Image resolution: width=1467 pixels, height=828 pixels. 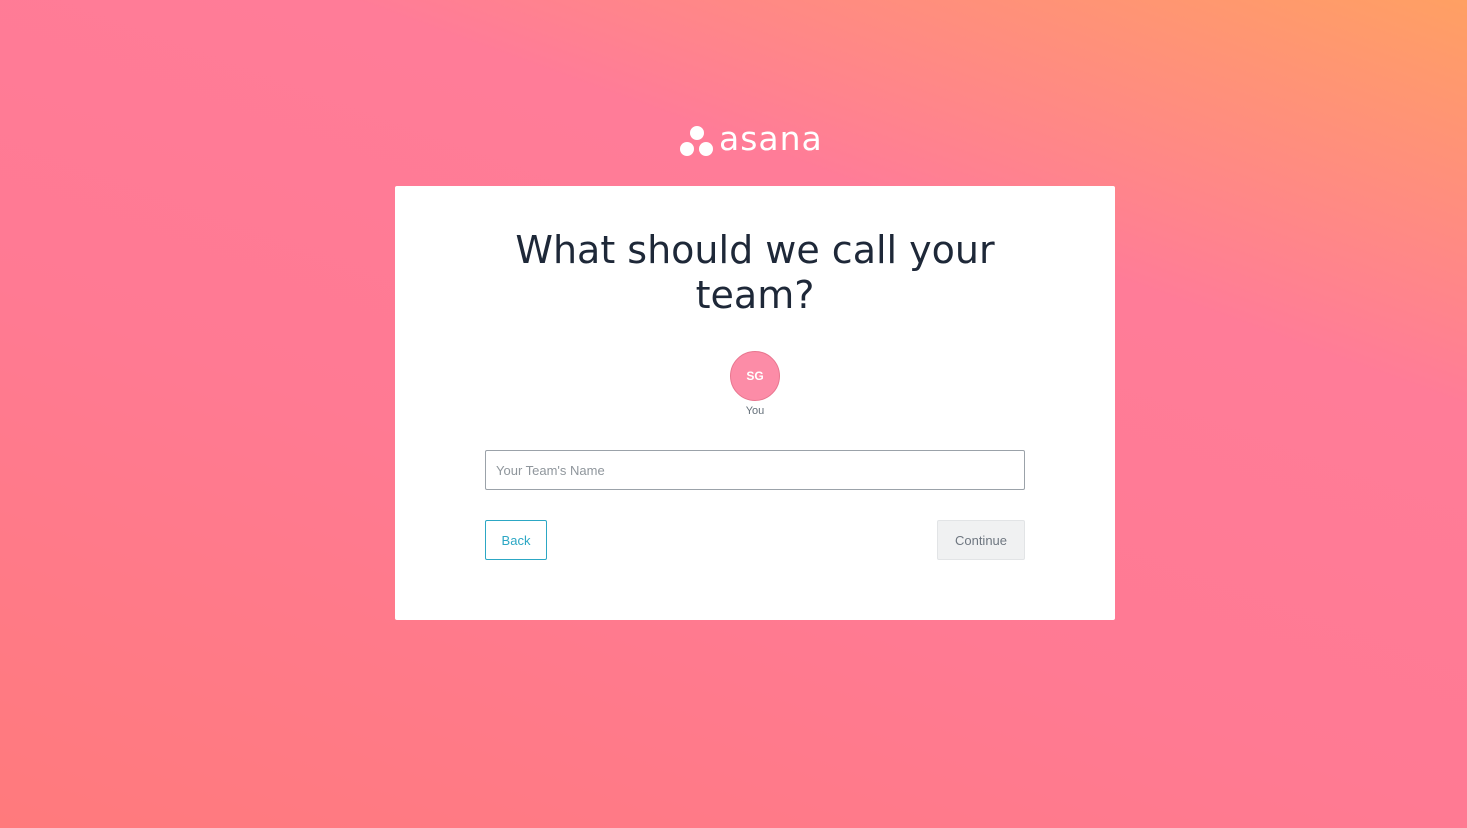 I want to click on asana-logo: asana, so click(x=751, y=138).